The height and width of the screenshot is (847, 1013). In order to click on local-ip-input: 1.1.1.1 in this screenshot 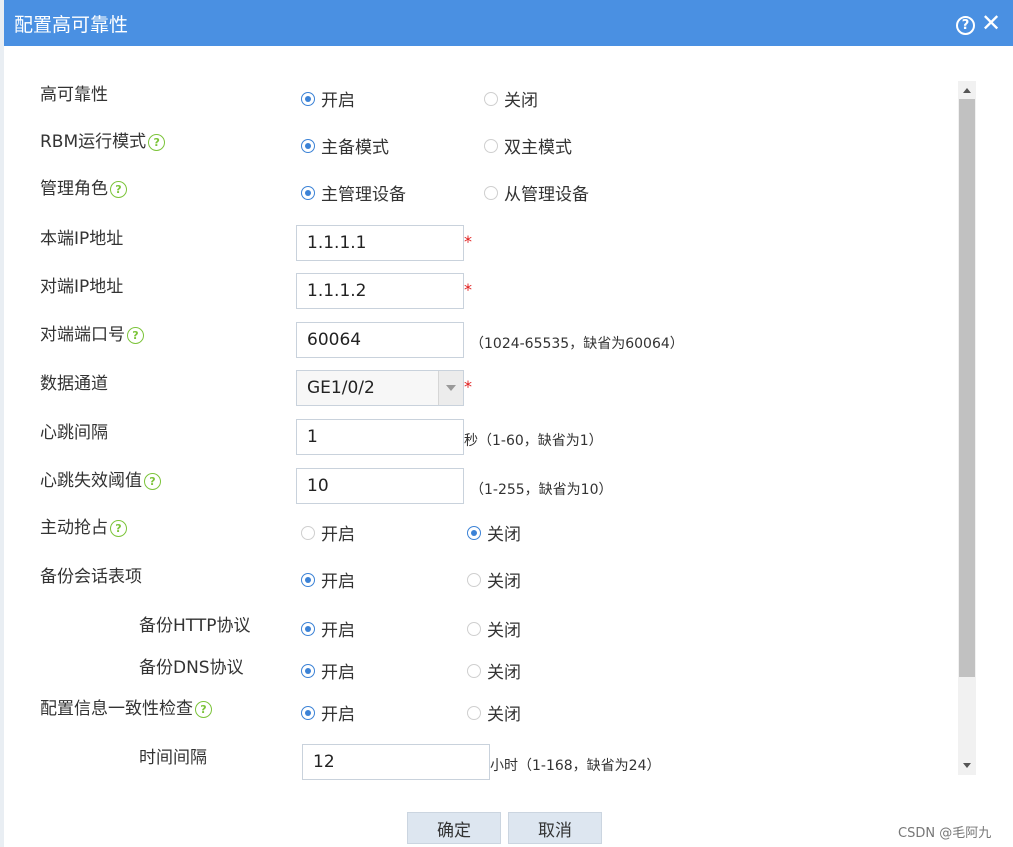, I will do `click(380, 243)`.